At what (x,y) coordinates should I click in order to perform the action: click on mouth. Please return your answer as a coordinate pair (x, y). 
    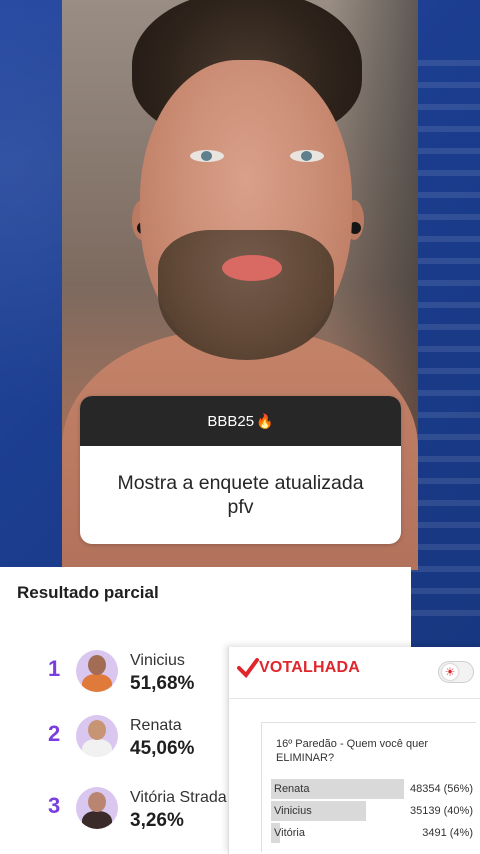
    Looking at the image, I should click on (252, 268).